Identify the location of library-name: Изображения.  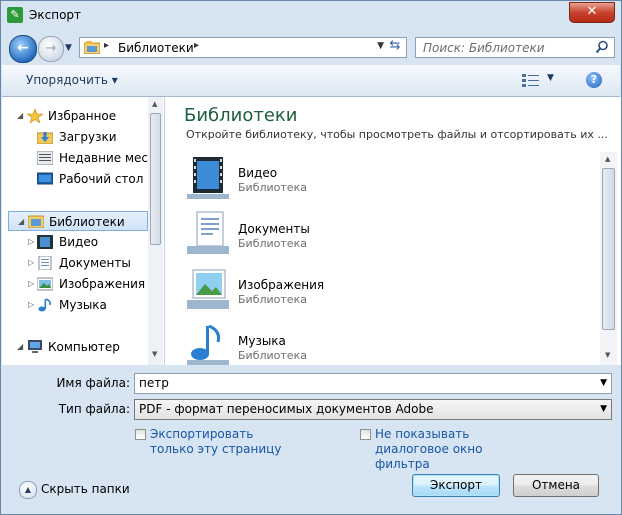
(281, 285).